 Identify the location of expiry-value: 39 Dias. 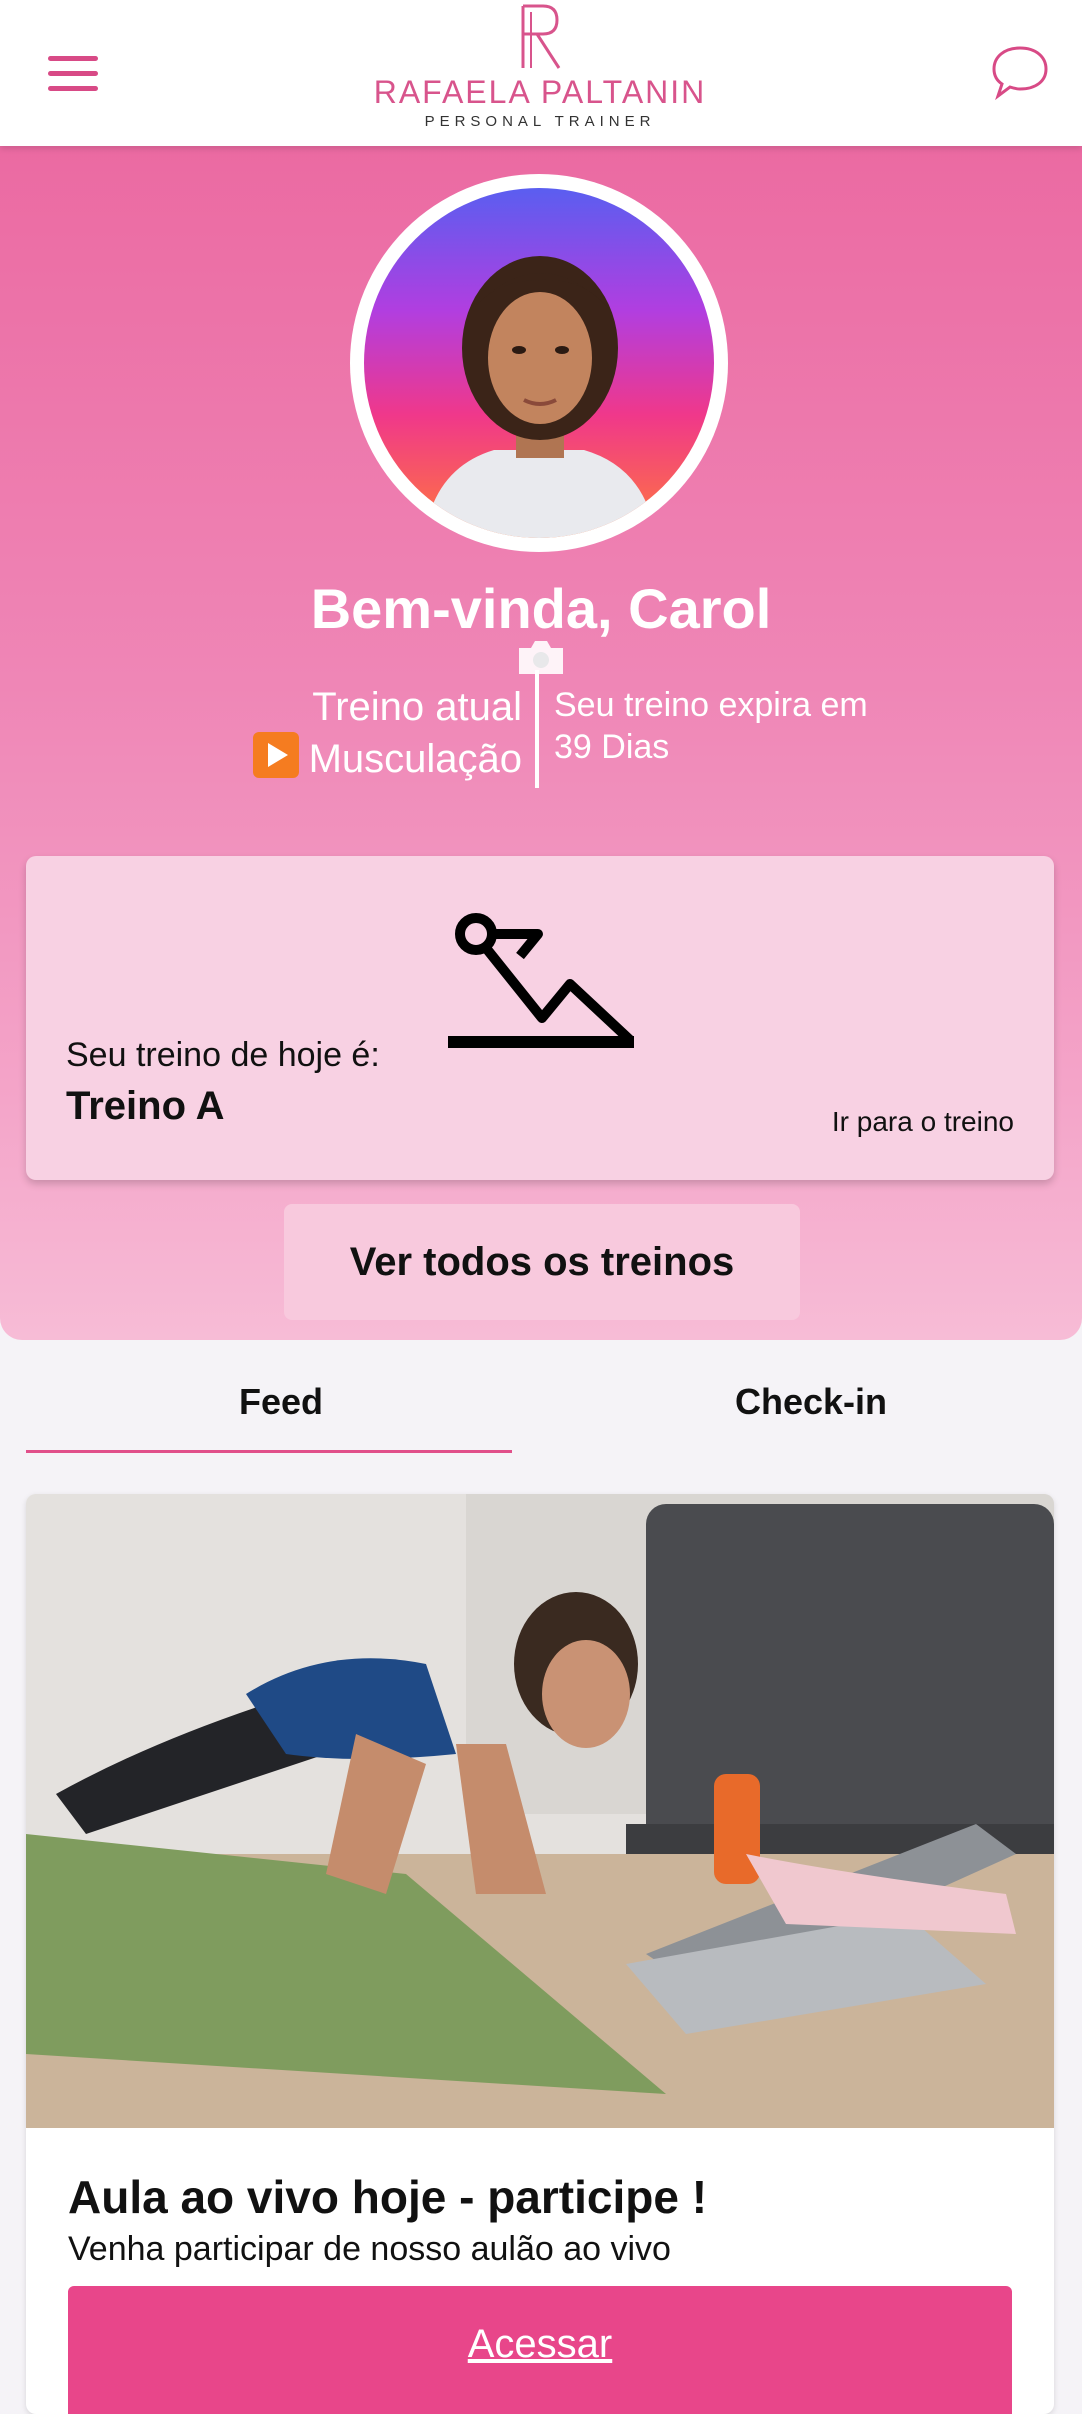
(612, 747).